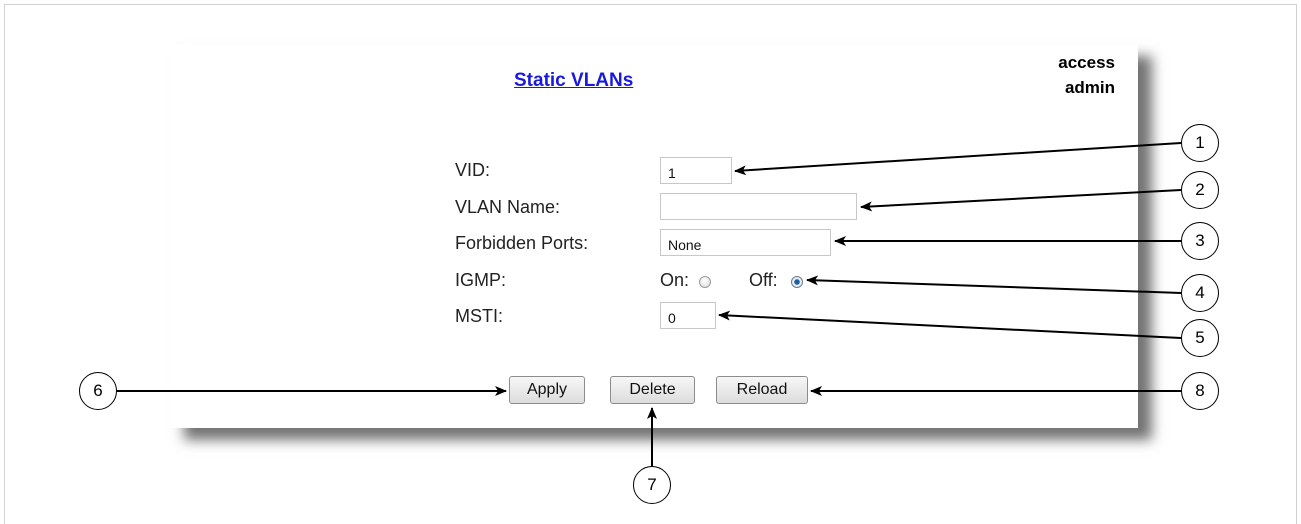 The height and width of the screenshot is (524, 1301). Describe the element at coordinates (652, 485) in the screenshot. I see `callout-7: 7` at that location.